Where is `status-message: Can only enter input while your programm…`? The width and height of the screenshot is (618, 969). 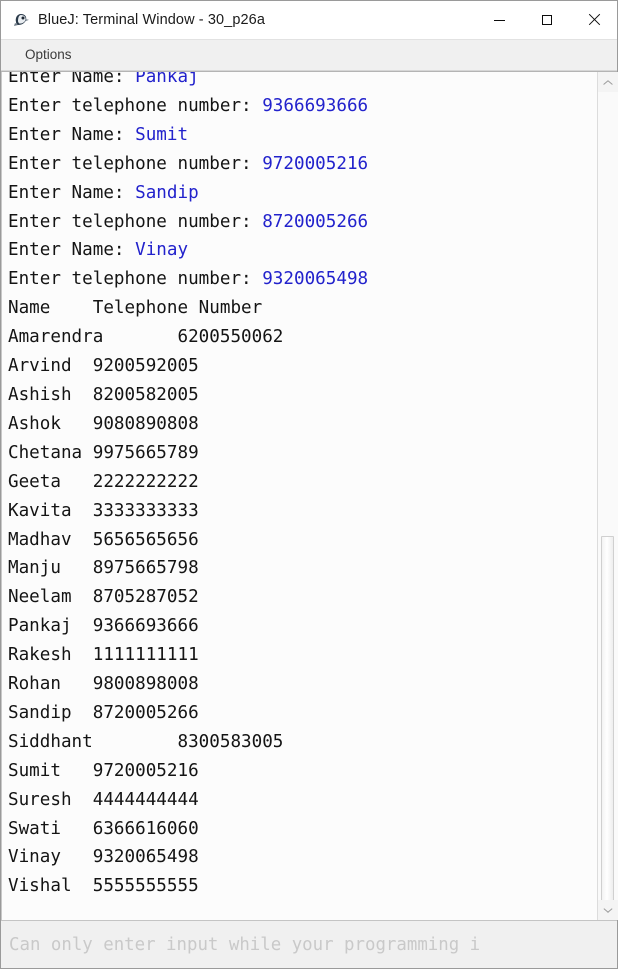
status-message: Can only enter input while your programm… is located at coordinates (245, 944).